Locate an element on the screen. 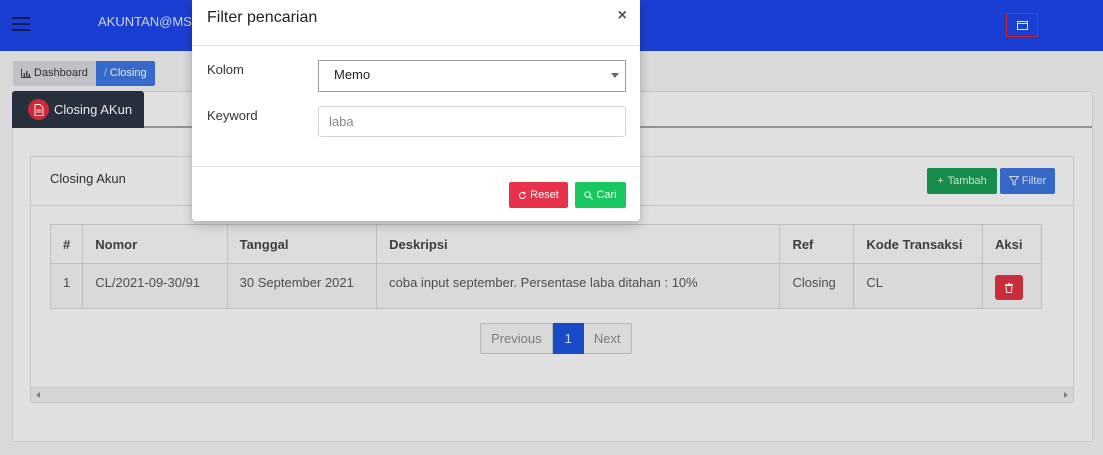 The height and width of the screenshot is (455, 1103). reset-button: Reset is located at coordinates (538, 195).